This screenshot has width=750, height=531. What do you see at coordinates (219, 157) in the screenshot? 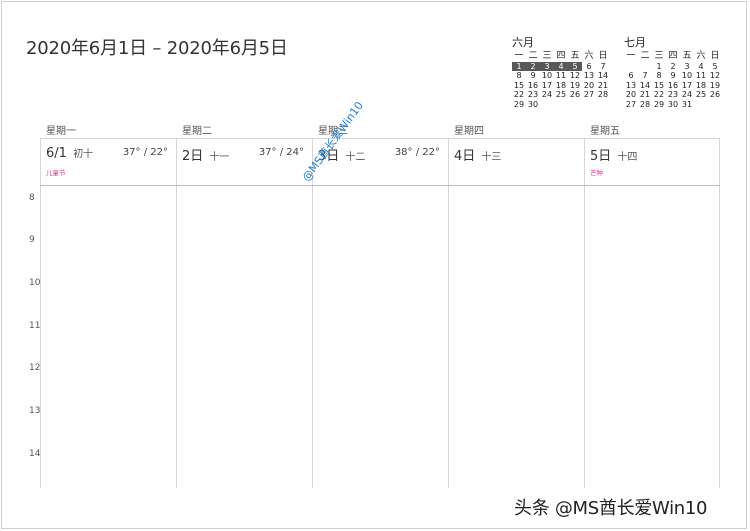
I see `lunar-date: 十一` at bounding box center [219, 157].